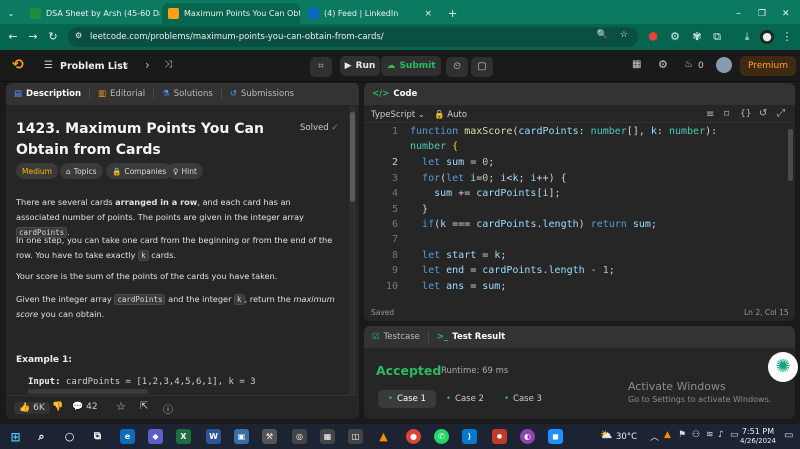 Image resolution: width=800 pixels, height=449 pixels. Describe the element at coordinates (499, 436) in the screenshot. I see `app-icon: ●` at that location.